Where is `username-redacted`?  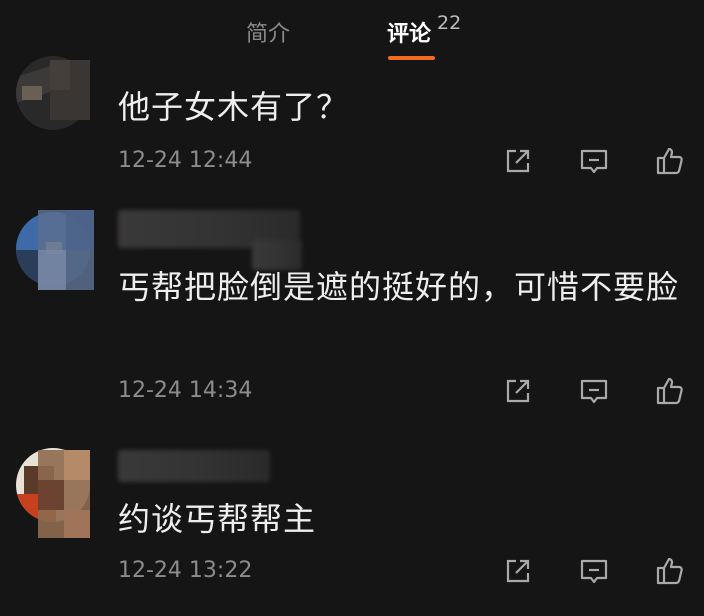
username-redacted is located at coordinates (194, 466).